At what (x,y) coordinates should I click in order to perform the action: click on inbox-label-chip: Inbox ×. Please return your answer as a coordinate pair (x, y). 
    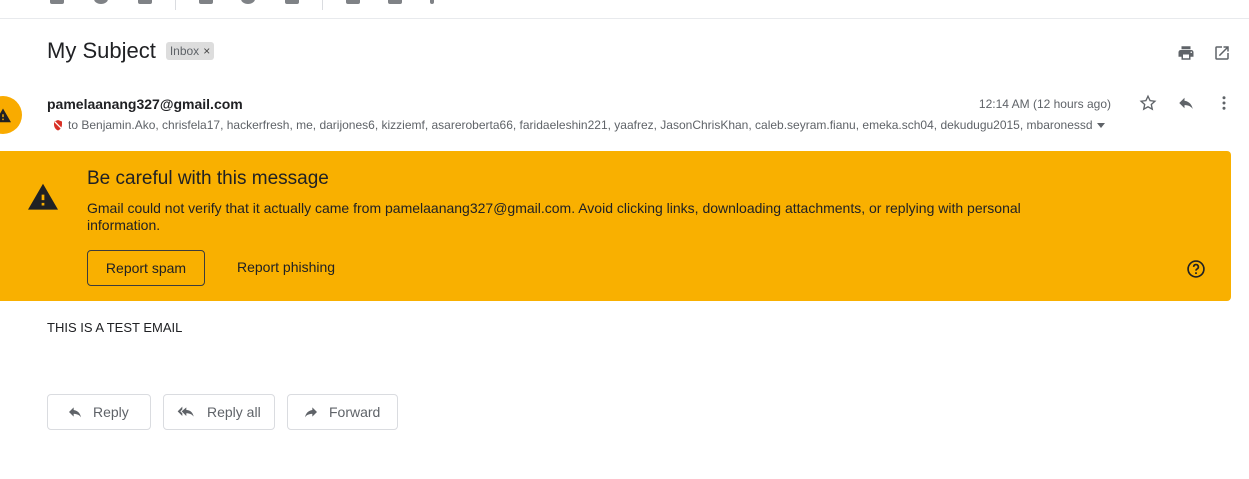
    Looking at the image, I should click on (190, 51).